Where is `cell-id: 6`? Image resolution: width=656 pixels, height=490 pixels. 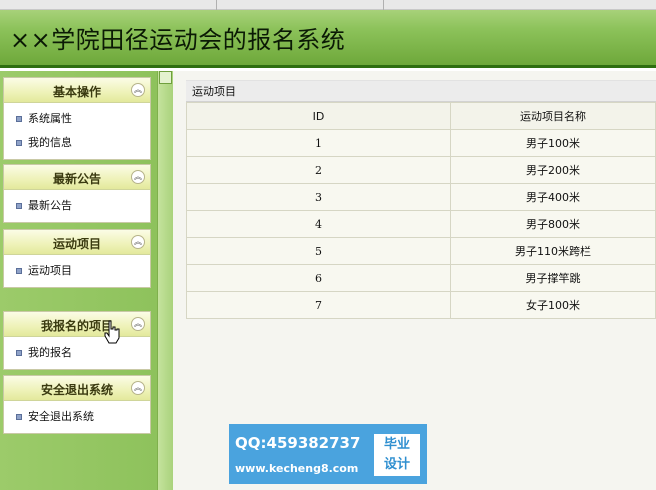 cell-id: 6 is located at coordinates (318, 278).